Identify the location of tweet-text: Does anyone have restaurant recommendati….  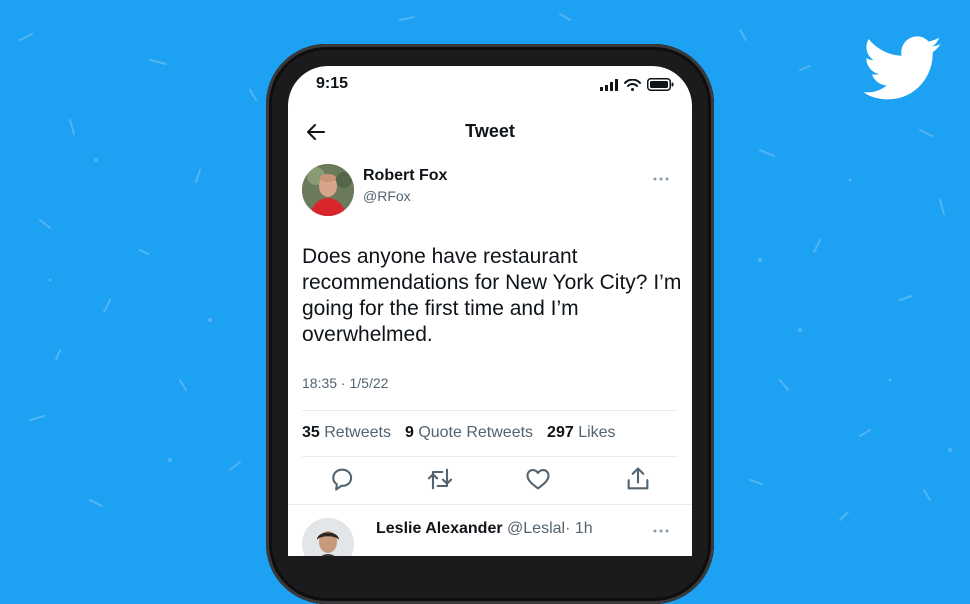
(492, 295).